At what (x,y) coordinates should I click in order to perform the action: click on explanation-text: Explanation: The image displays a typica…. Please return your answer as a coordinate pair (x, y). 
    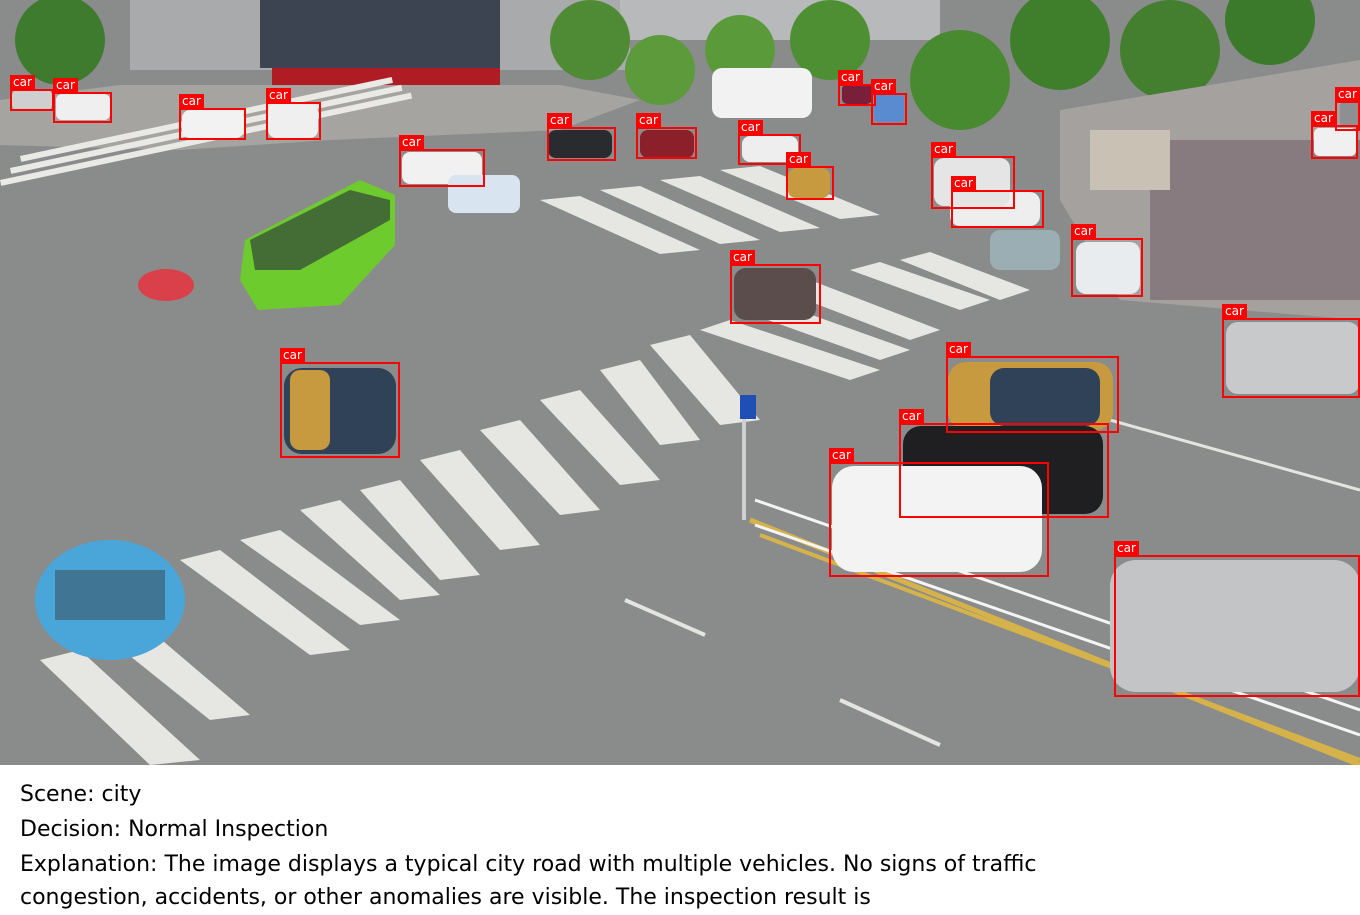
    Looking at the image, I should click on (528, 881).